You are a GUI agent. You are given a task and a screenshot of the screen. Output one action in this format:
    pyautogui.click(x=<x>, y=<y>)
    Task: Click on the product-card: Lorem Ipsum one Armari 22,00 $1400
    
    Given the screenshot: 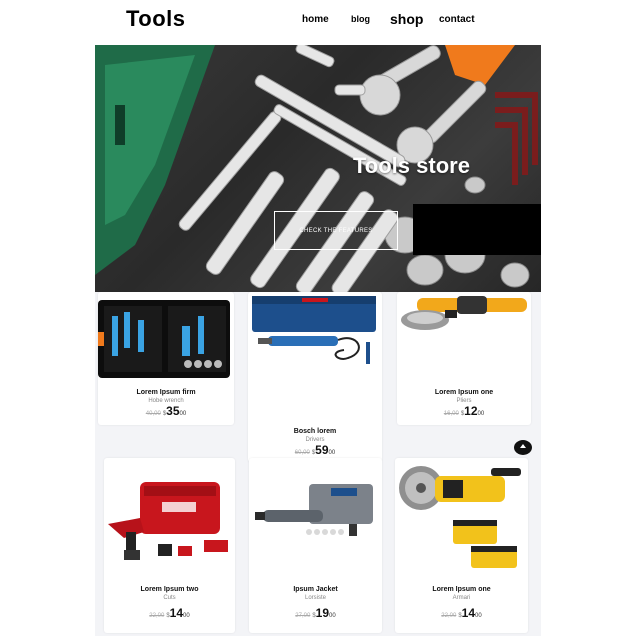 What is the action you would take?
    pyautogui.click(x=461, y=545)
    